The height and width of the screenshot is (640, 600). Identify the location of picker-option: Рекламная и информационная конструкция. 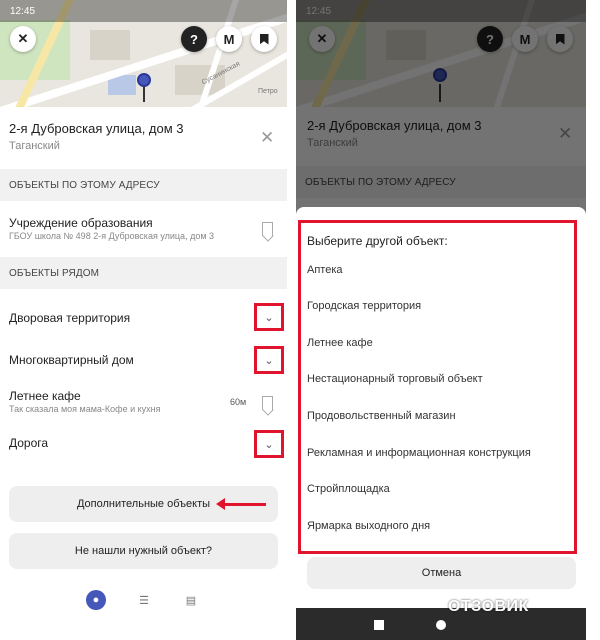
(419, 453).